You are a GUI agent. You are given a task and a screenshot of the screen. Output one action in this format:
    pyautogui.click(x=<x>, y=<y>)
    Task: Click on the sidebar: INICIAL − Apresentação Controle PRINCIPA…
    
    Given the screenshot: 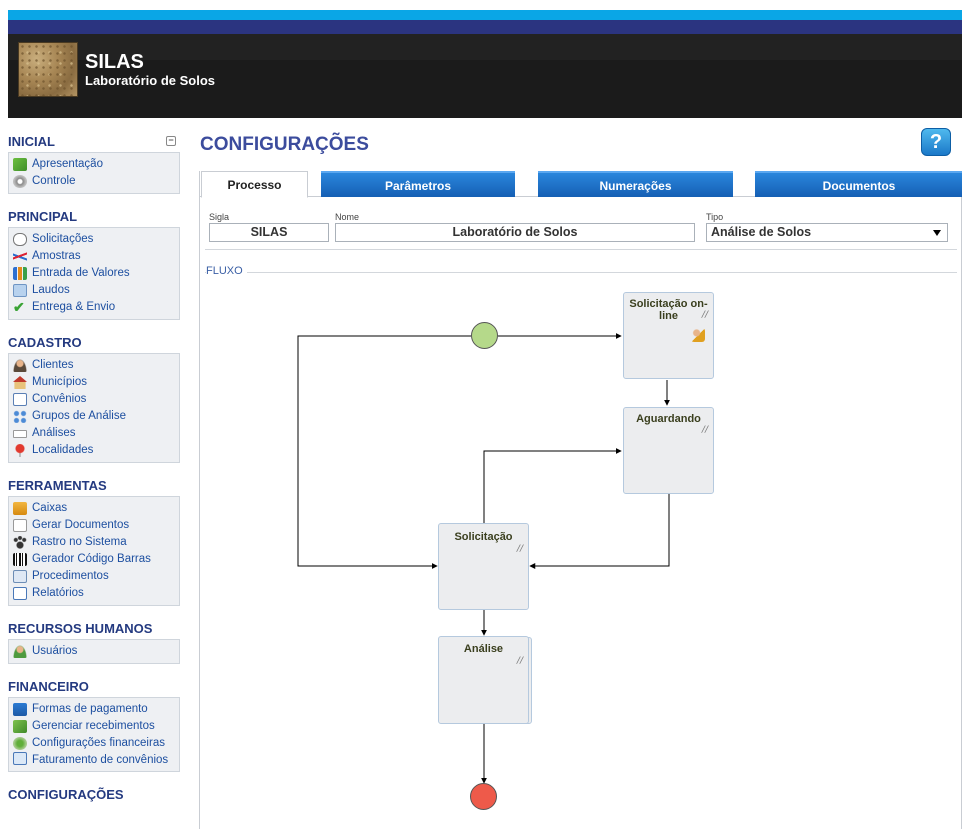 What is the action you would take?
    pyautogui.click(x=94, y=468)
    